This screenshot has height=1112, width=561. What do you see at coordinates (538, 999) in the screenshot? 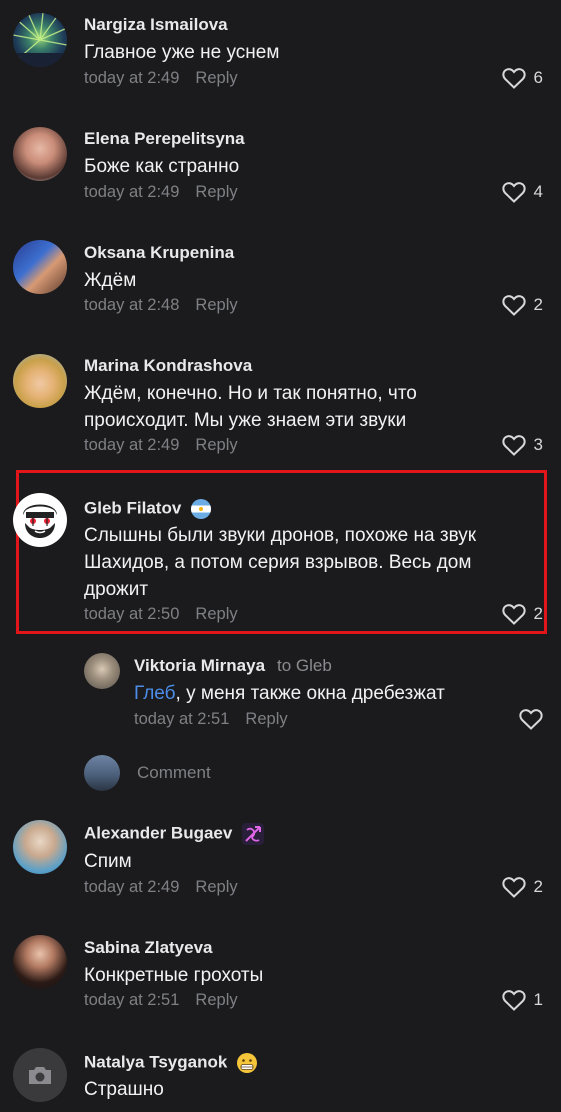
I see `like-count: 1` at bounding box center [538, 999].